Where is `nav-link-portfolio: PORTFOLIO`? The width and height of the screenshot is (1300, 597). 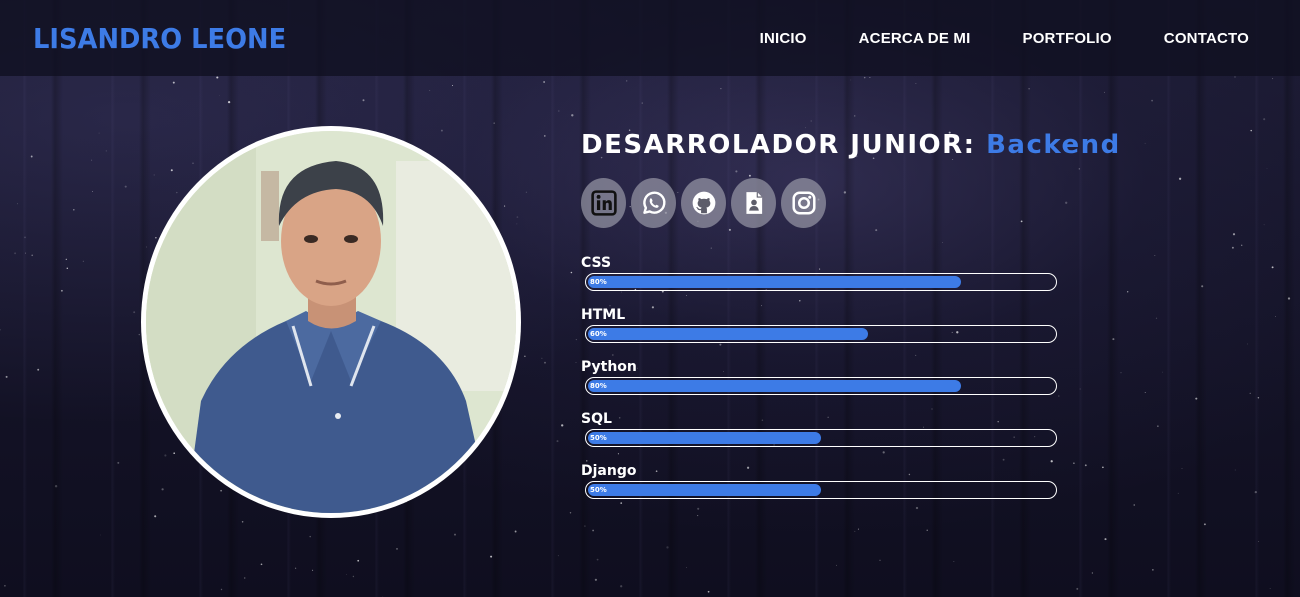
nav-link-portfolio: PORTFOLIO is located at coordinates (1066, 38).